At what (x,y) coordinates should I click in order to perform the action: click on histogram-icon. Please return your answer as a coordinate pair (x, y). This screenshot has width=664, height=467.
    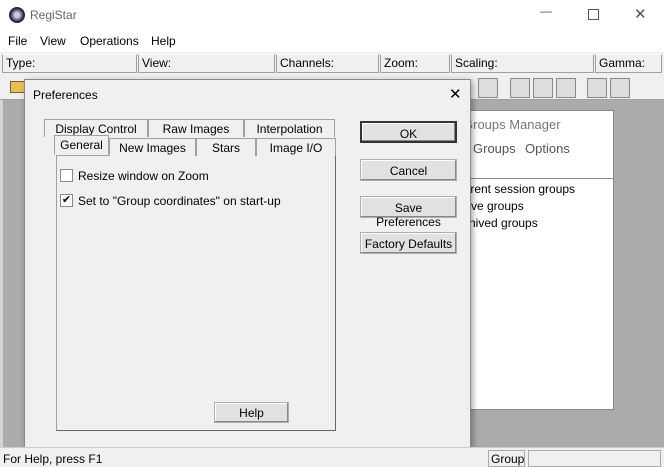
    Looking at the image, I should click on (597, 88).